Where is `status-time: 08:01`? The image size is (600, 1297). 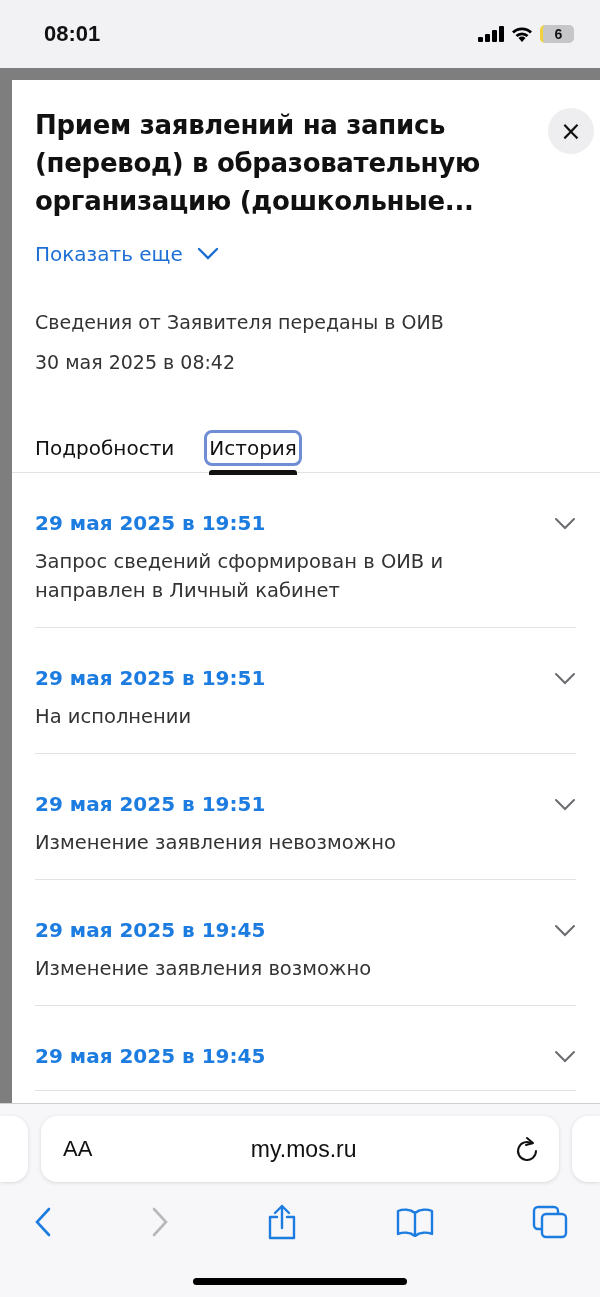
status-time: 08:01 is located at coordinates (72, 34).